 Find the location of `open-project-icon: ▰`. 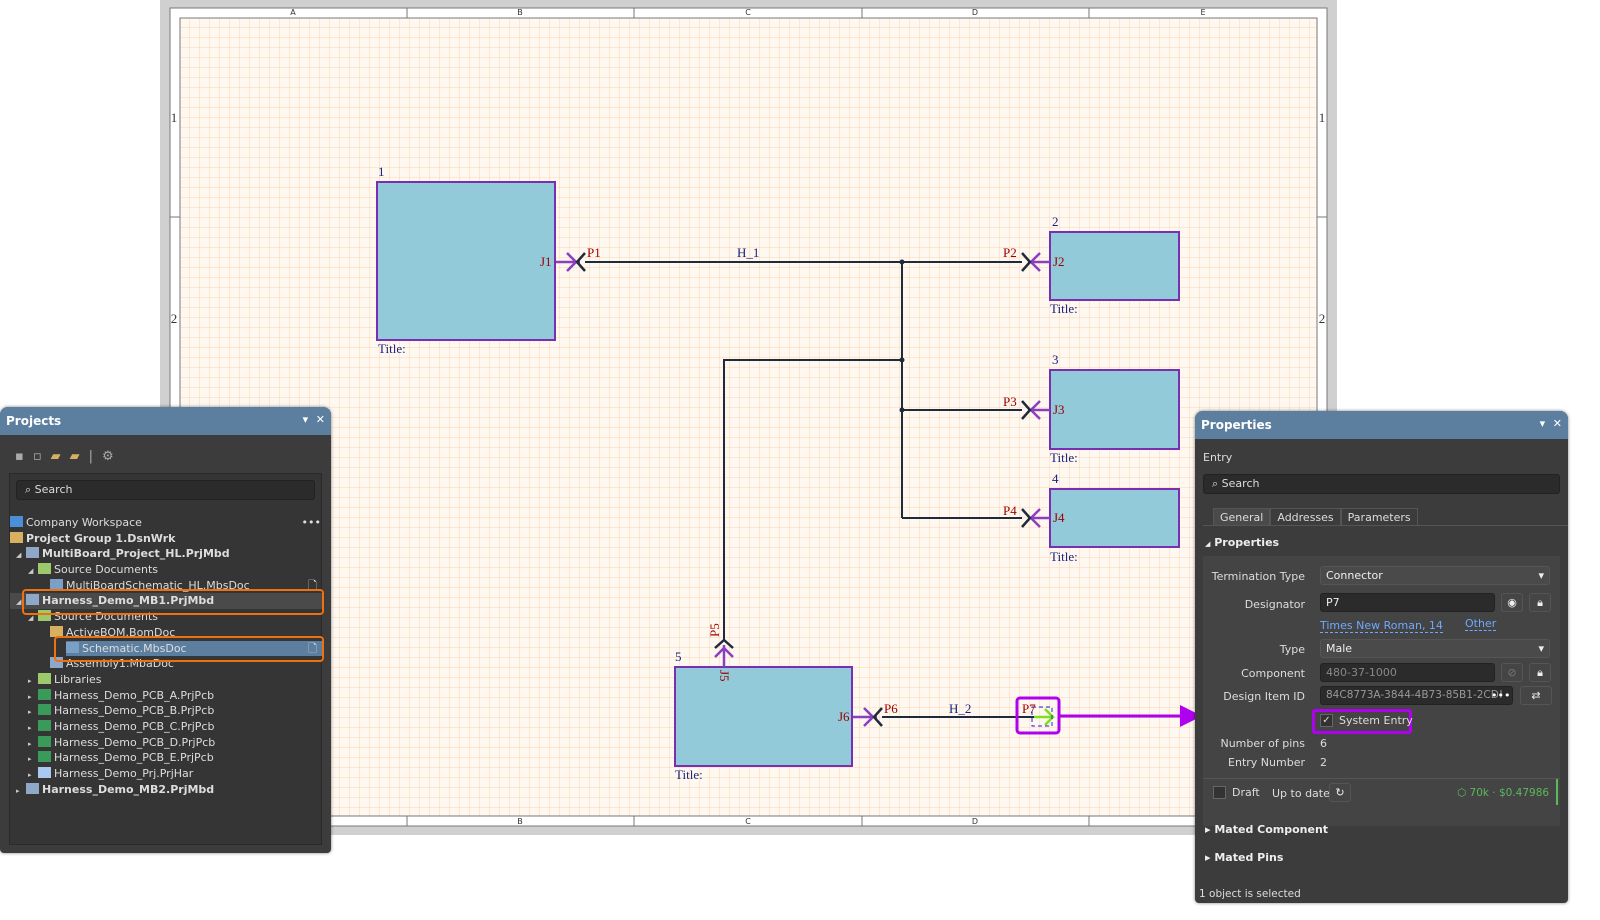

open-project-icon: ▰ is located at coordinates (60, 456).